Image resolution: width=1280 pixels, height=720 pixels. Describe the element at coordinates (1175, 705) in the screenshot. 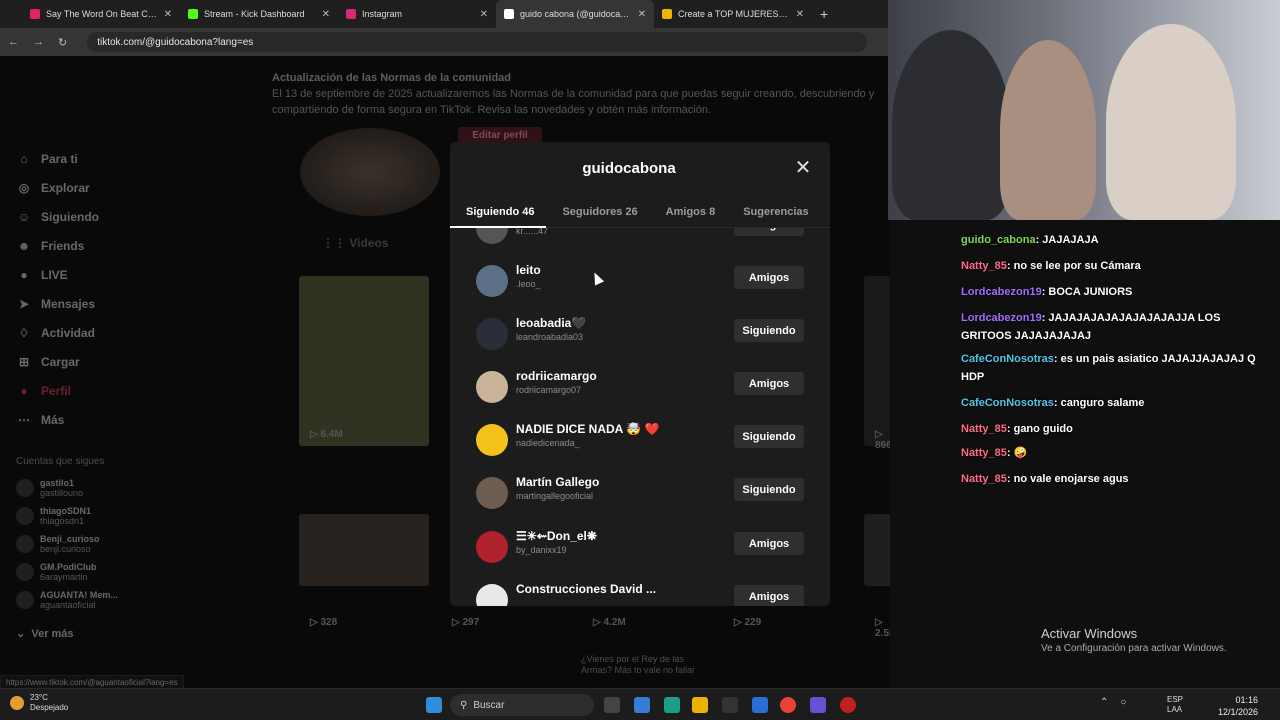

I see `language-indicator: ESP LAA` at that location.